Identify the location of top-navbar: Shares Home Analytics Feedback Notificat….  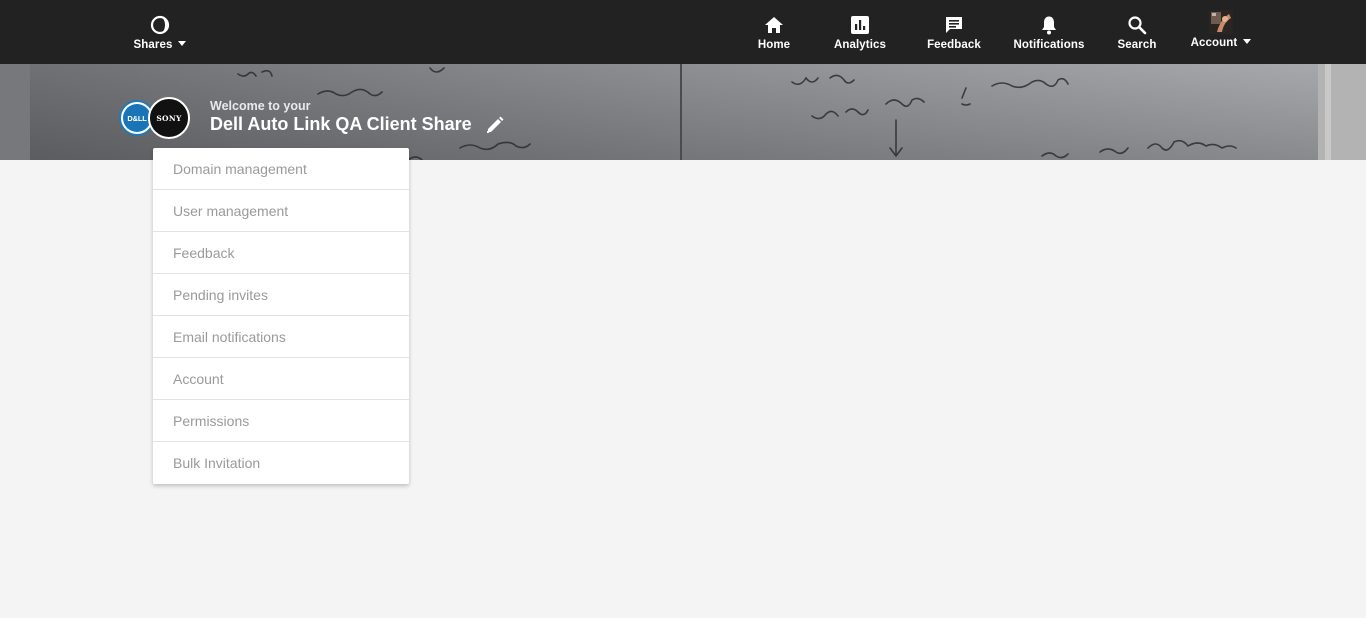
(683, 32).